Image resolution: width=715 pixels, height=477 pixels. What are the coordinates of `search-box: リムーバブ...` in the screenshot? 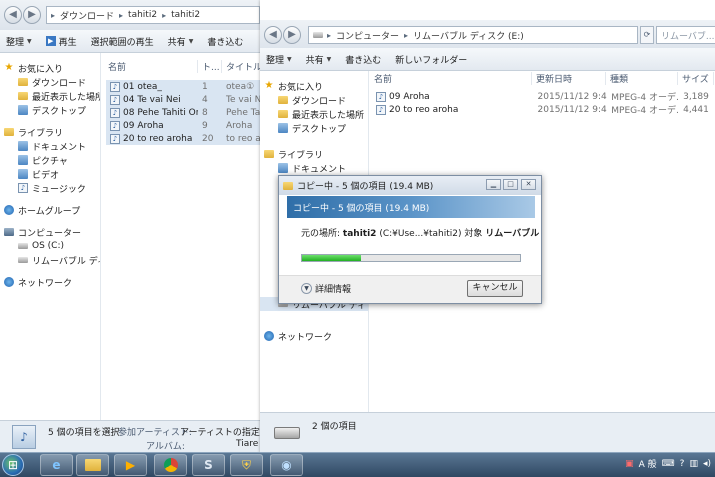 It's located at (685, 35).